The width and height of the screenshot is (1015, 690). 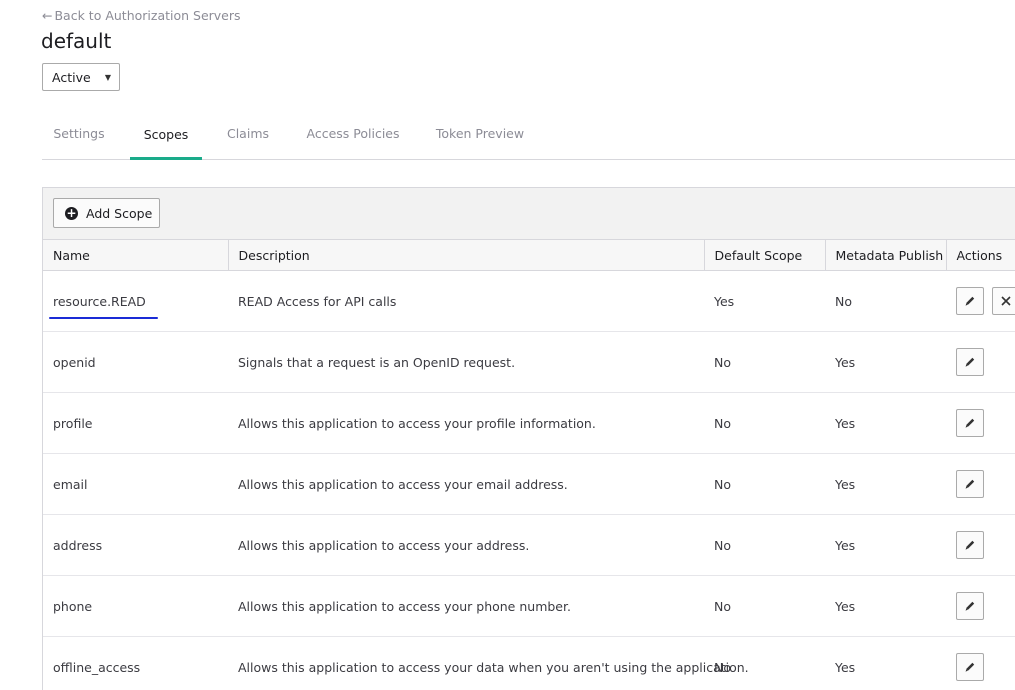 What do you see at coordinates (74, 362) in the screenshot?
I see `scope-name: openid` at bounding box center [74, 362].